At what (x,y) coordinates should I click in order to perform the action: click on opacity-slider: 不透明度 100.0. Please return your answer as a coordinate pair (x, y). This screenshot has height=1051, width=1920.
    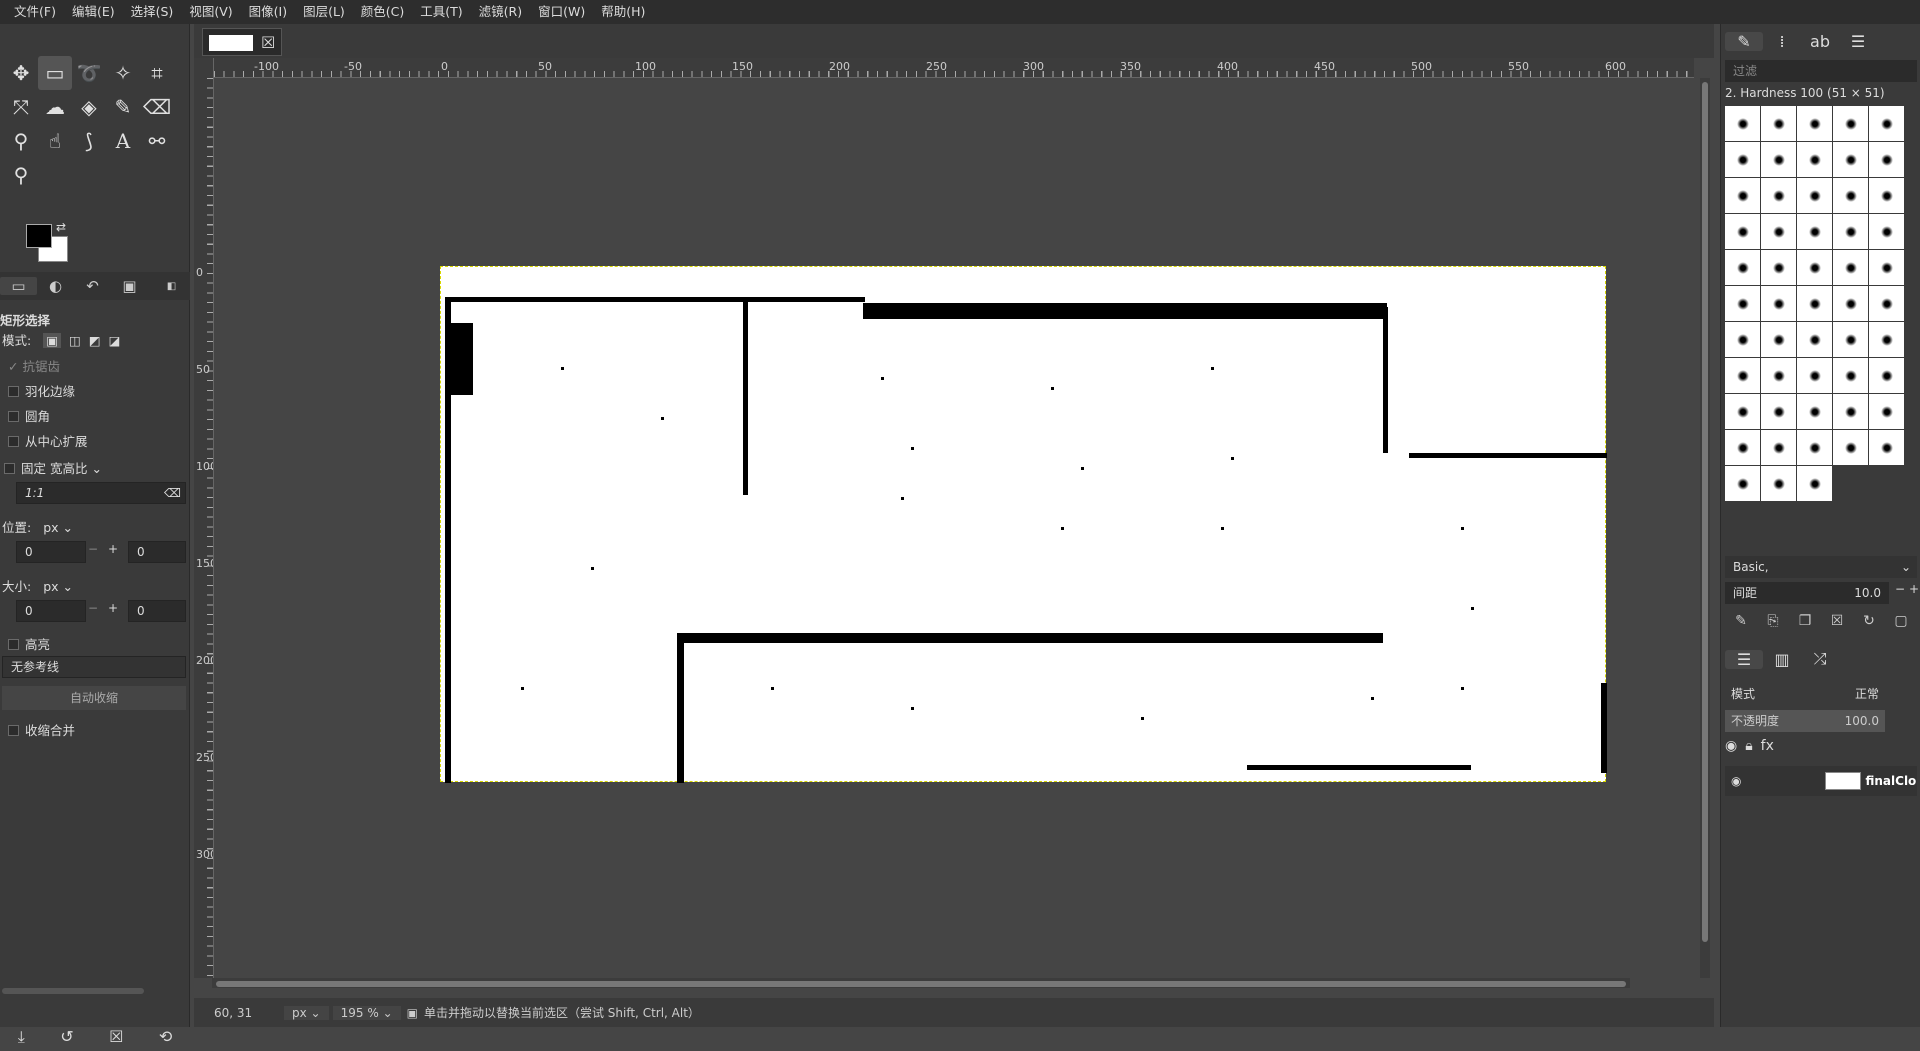
    Looking at the image, I should click on (1805, 721).